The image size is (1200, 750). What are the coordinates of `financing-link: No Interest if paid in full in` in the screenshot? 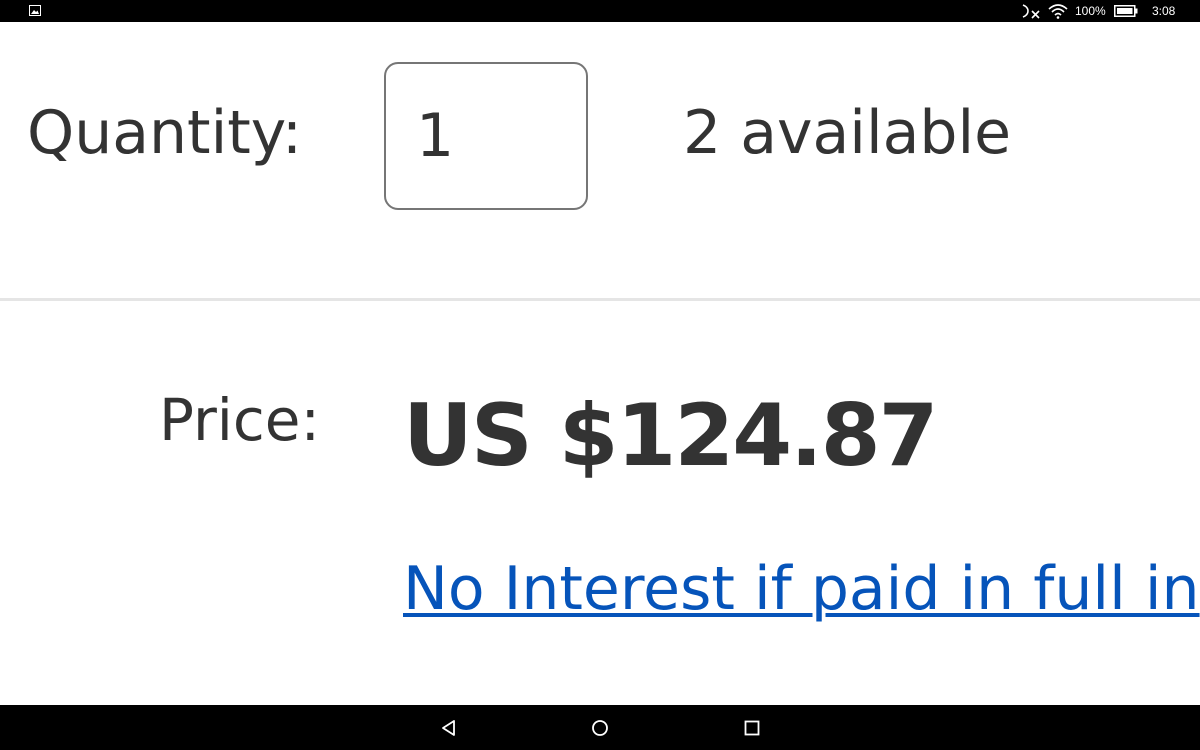 It's located at (801, 589).